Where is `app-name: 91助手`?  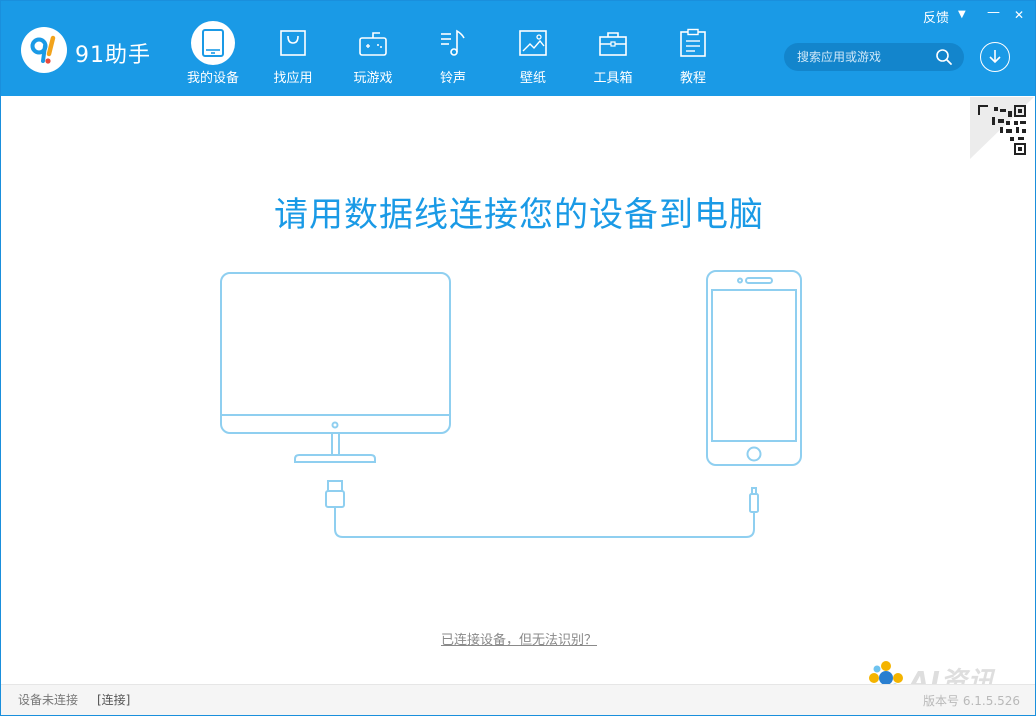 app-name: 91助手 is located at coordinates (113, 55).